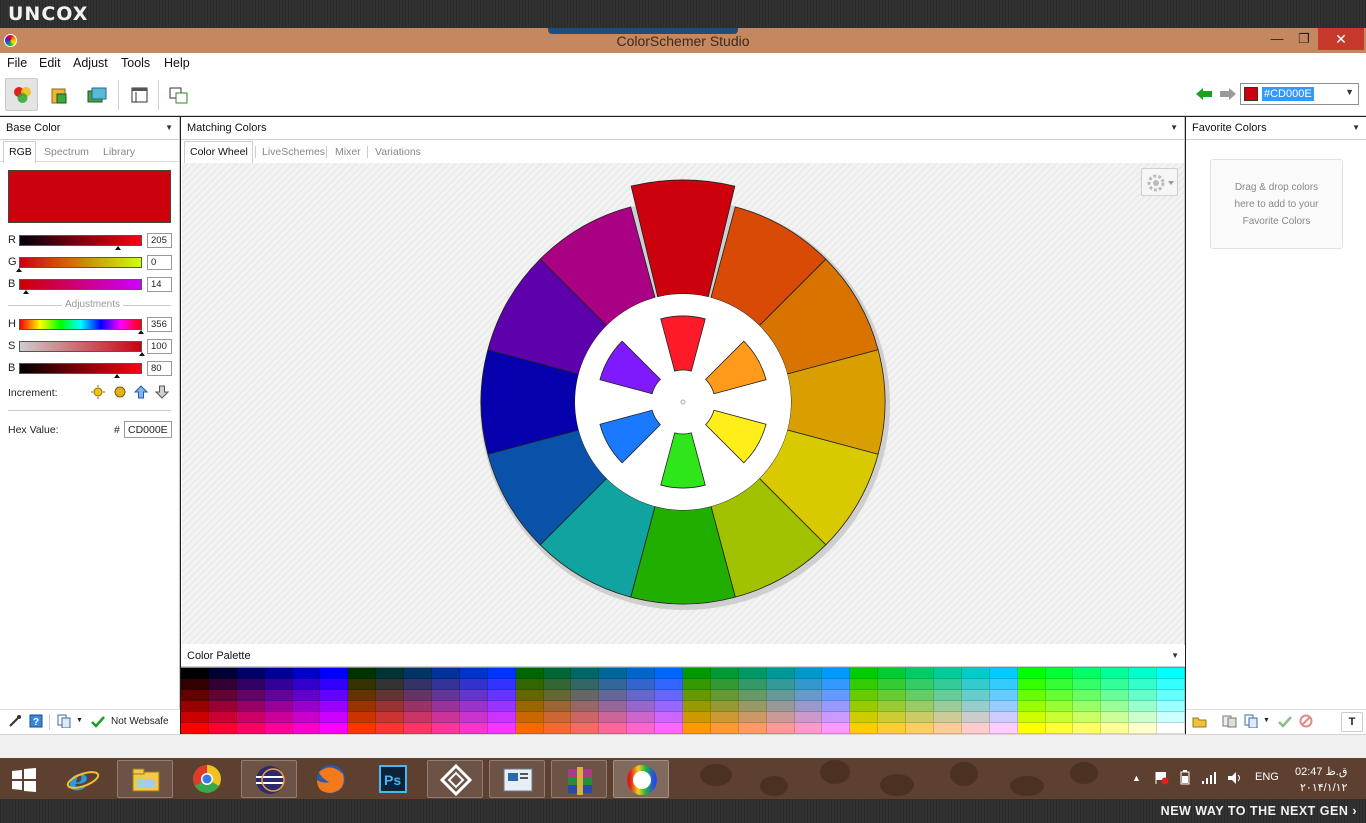 This screenshot has width=1366, height=823. Describe the element at coordinates (1321, 771) in the screenshot. I see `tray-clock-time: 02:47 ق.ظ` at that location.